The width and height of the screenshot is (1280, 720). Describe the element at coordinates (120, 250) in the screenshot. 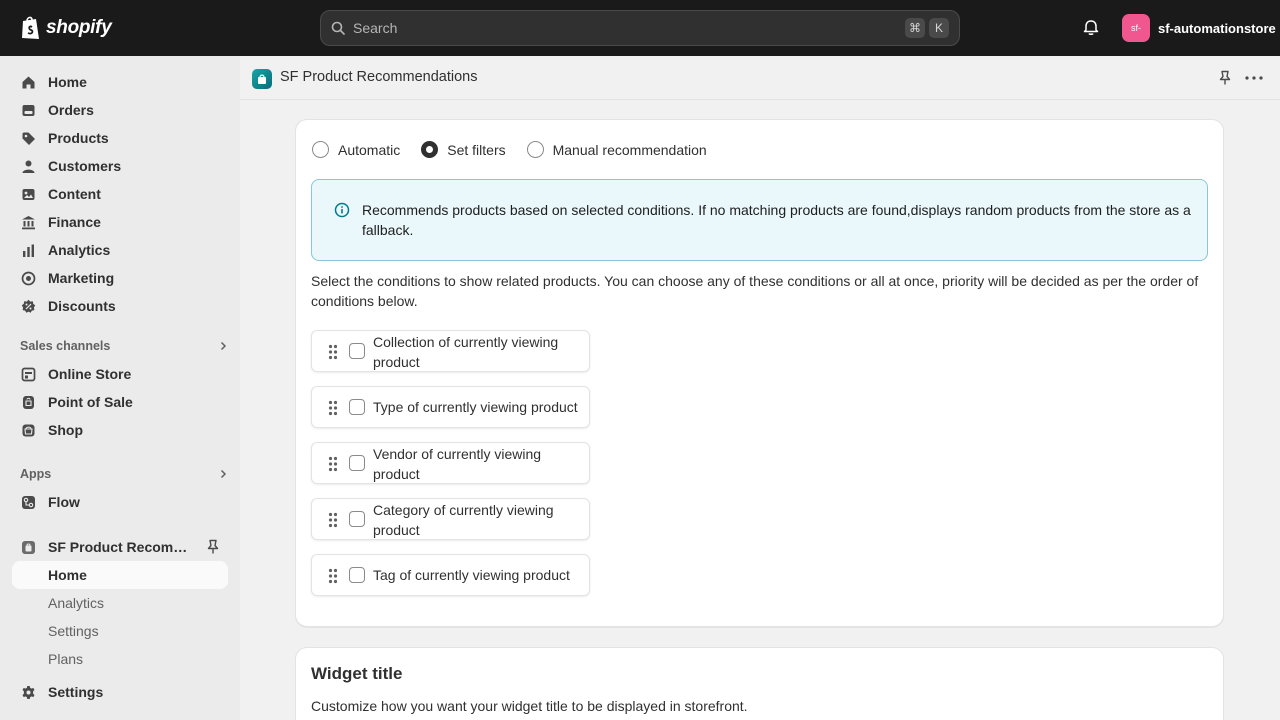

I see `sidebar-item-analytics: Analytics` at that location.